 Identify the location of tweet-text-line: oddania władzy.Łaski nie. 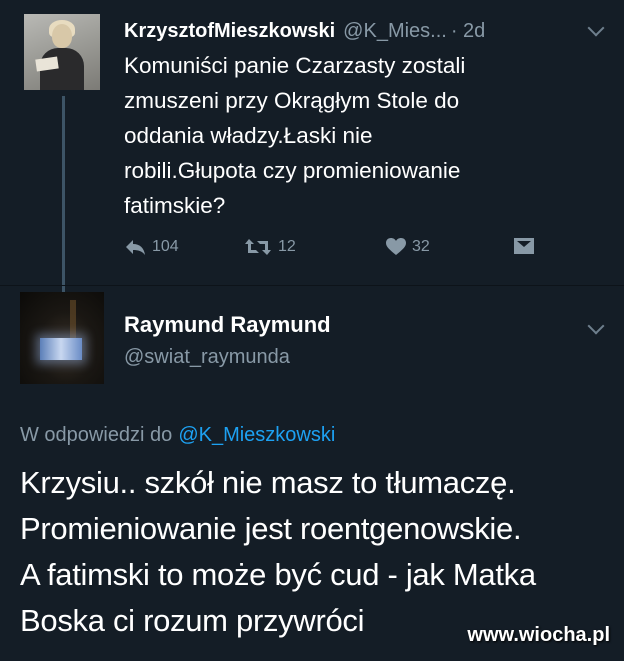
(248, 135).